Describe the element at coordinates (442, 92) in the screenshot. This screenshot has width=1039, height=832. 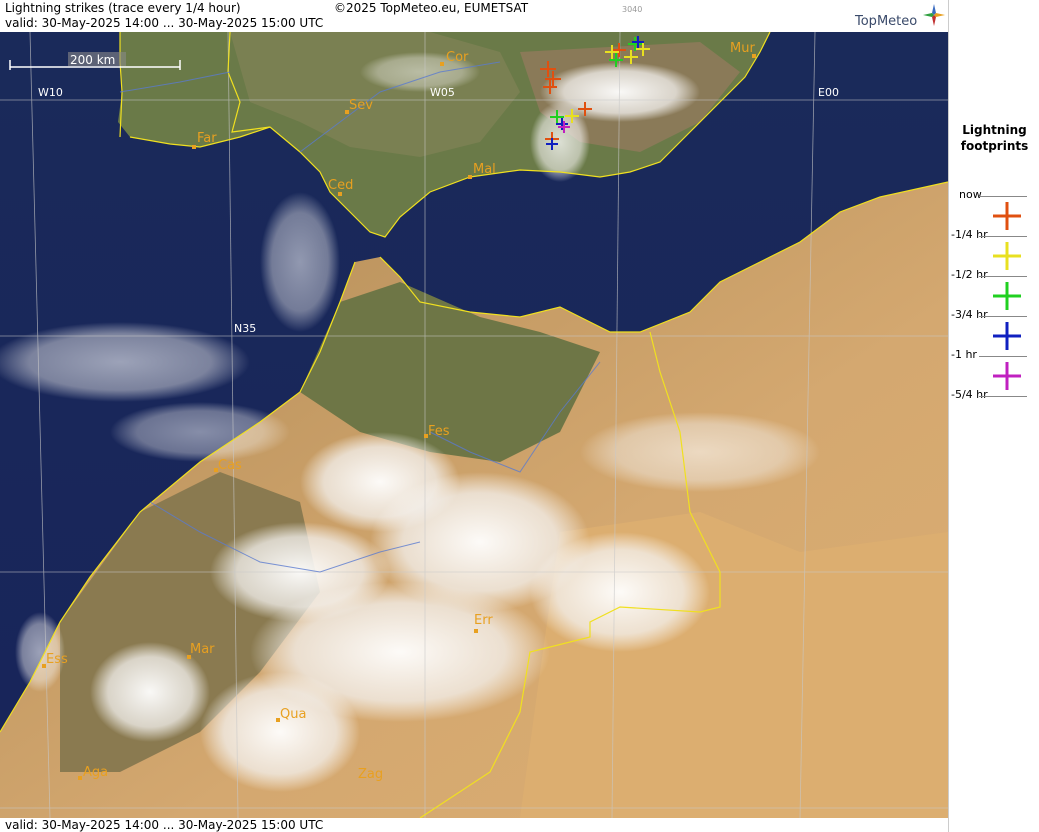
I see `grid-label-w05: W05` at that location.